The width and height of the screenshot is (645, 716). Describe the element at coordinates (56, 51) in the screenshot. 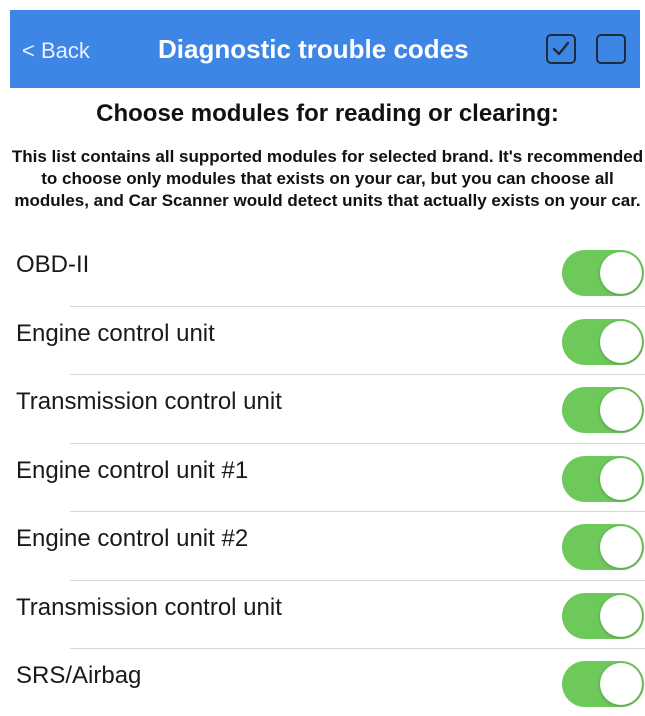

I see `back-button: < Back` at that location.